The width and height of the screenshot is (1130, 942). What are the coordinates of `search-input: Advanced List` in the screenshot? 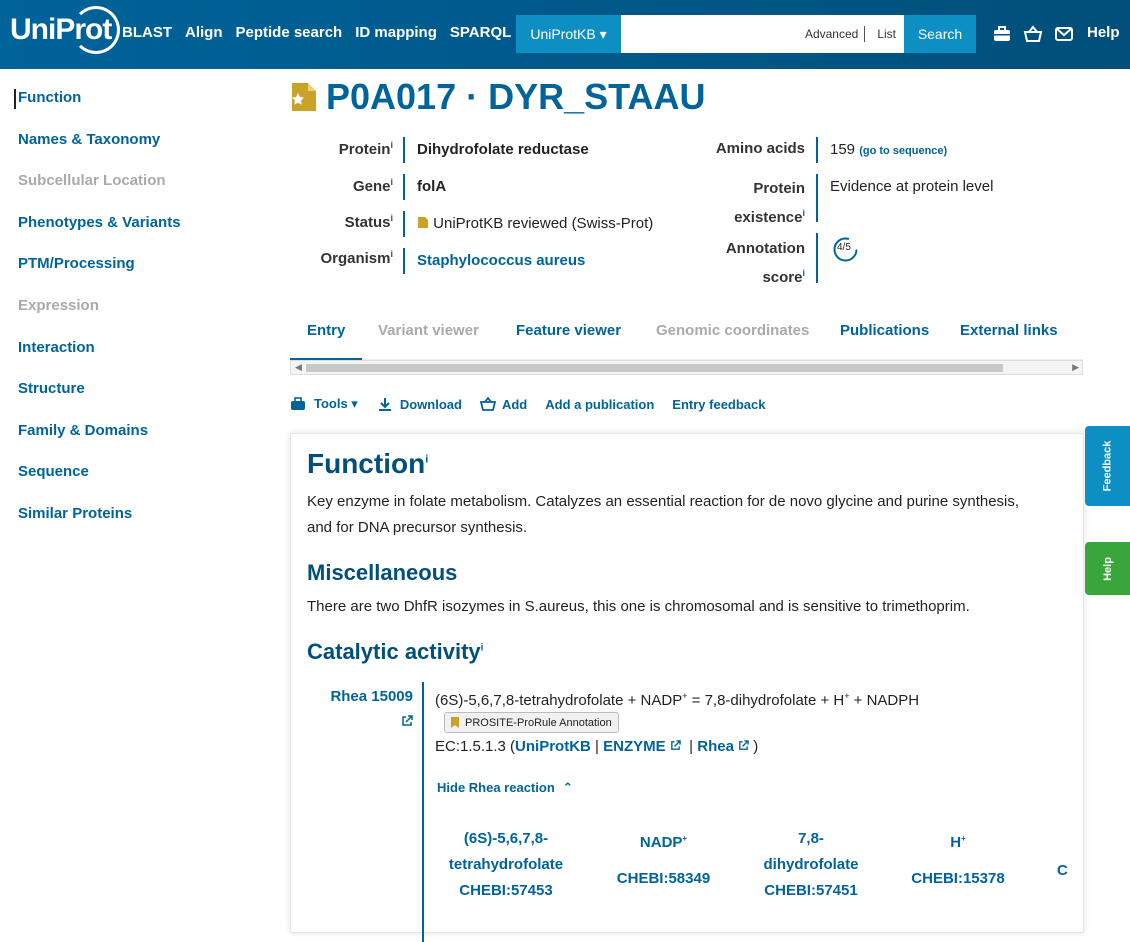 It's located at (762, 34).